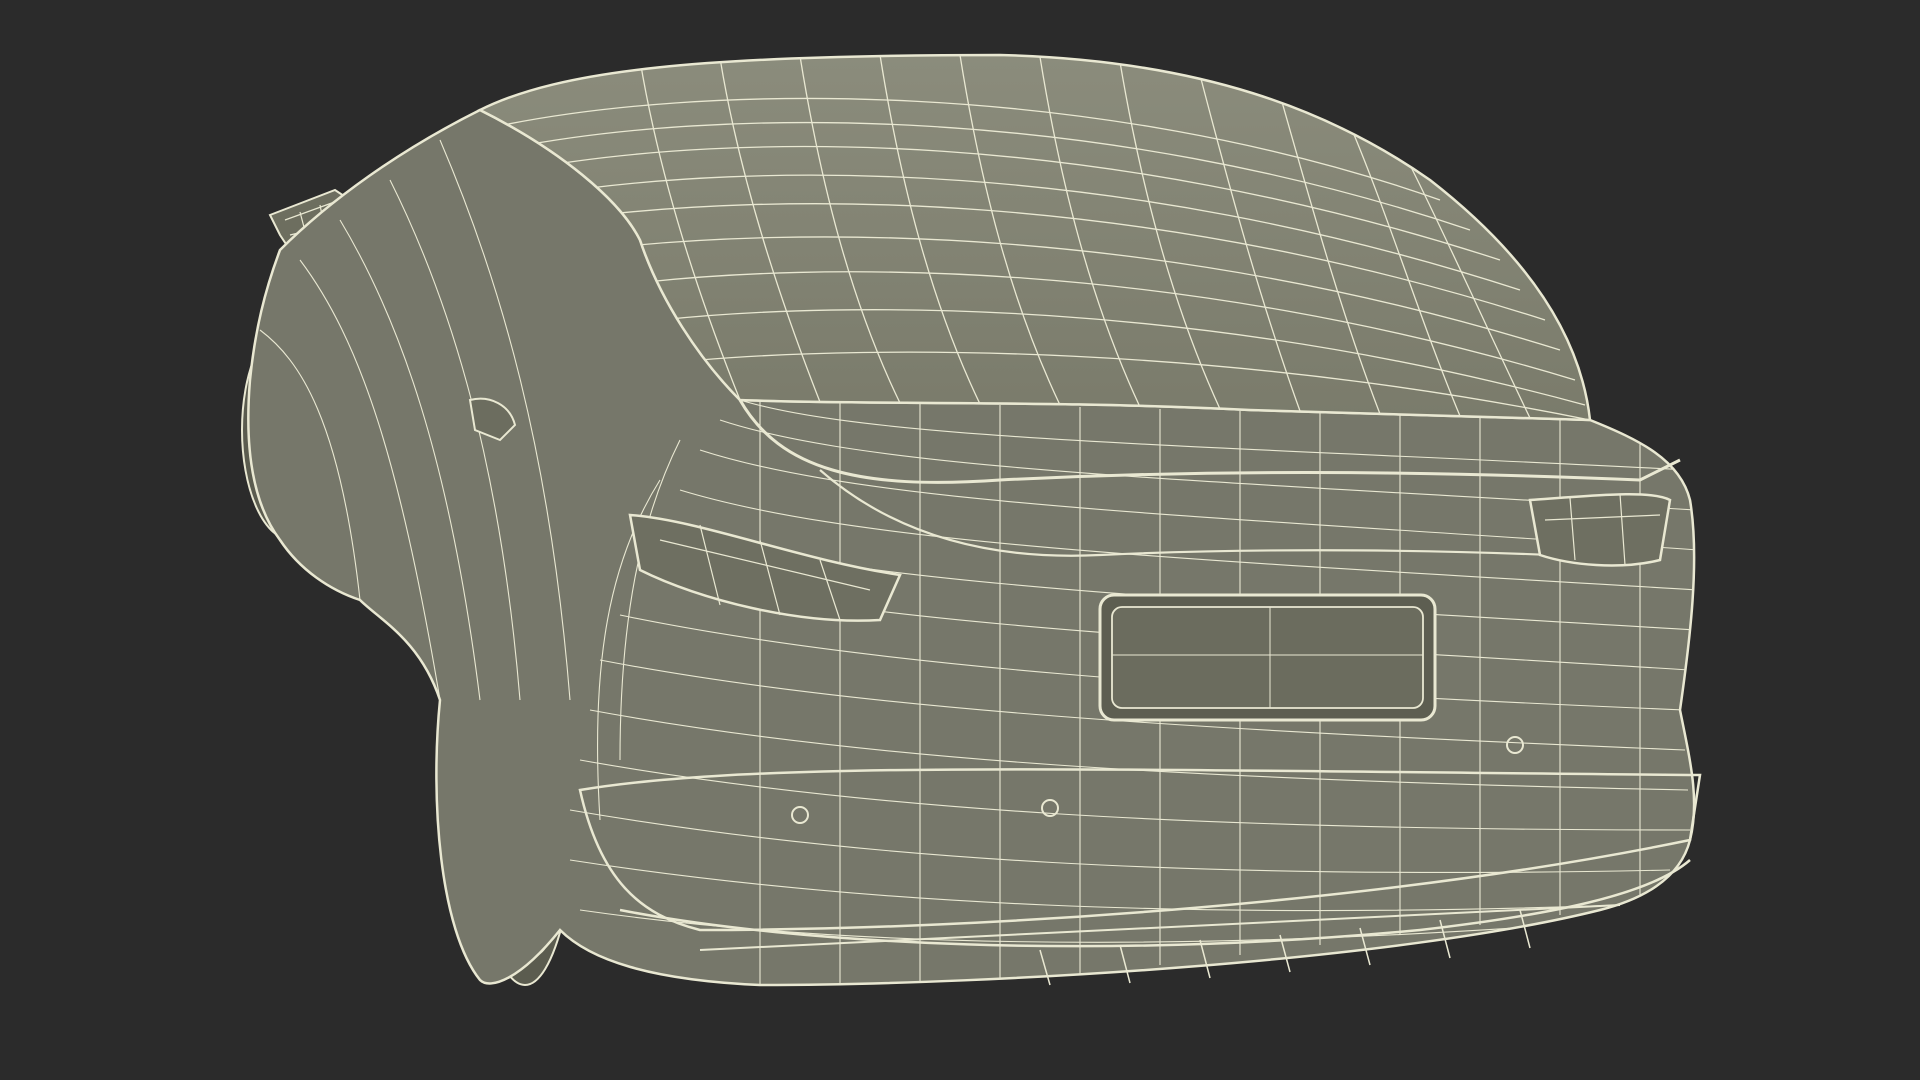 The height and width of the screenshot is (1080, 1920). Describe the element at coordinates (1267, 657) in the screenshot. I see `license-plate` at that location.